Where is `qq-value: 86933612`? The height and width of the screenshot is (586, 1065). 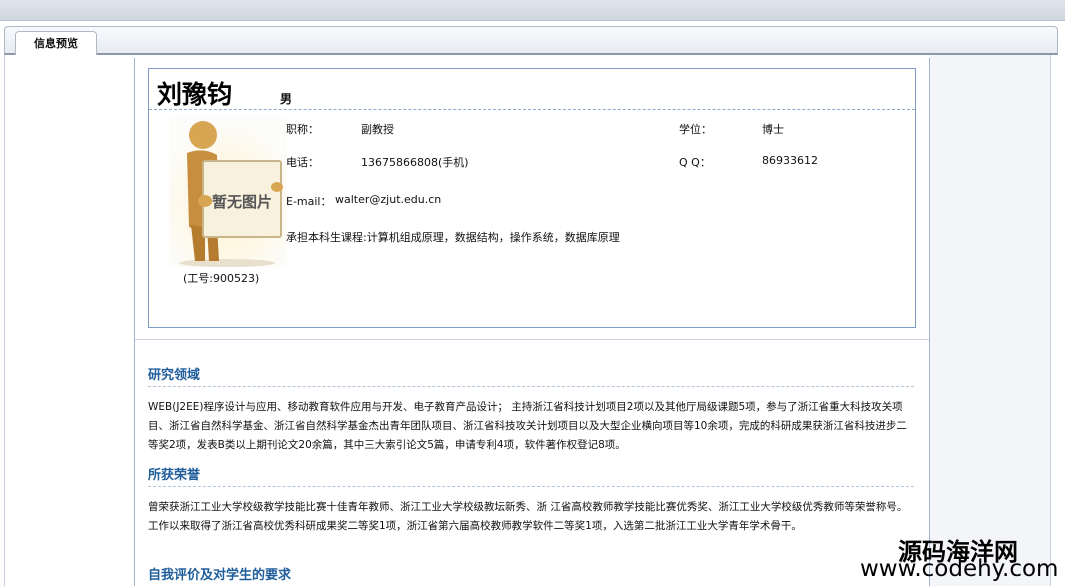 qq-value: 86933612 is located at coordinates (790, 160).